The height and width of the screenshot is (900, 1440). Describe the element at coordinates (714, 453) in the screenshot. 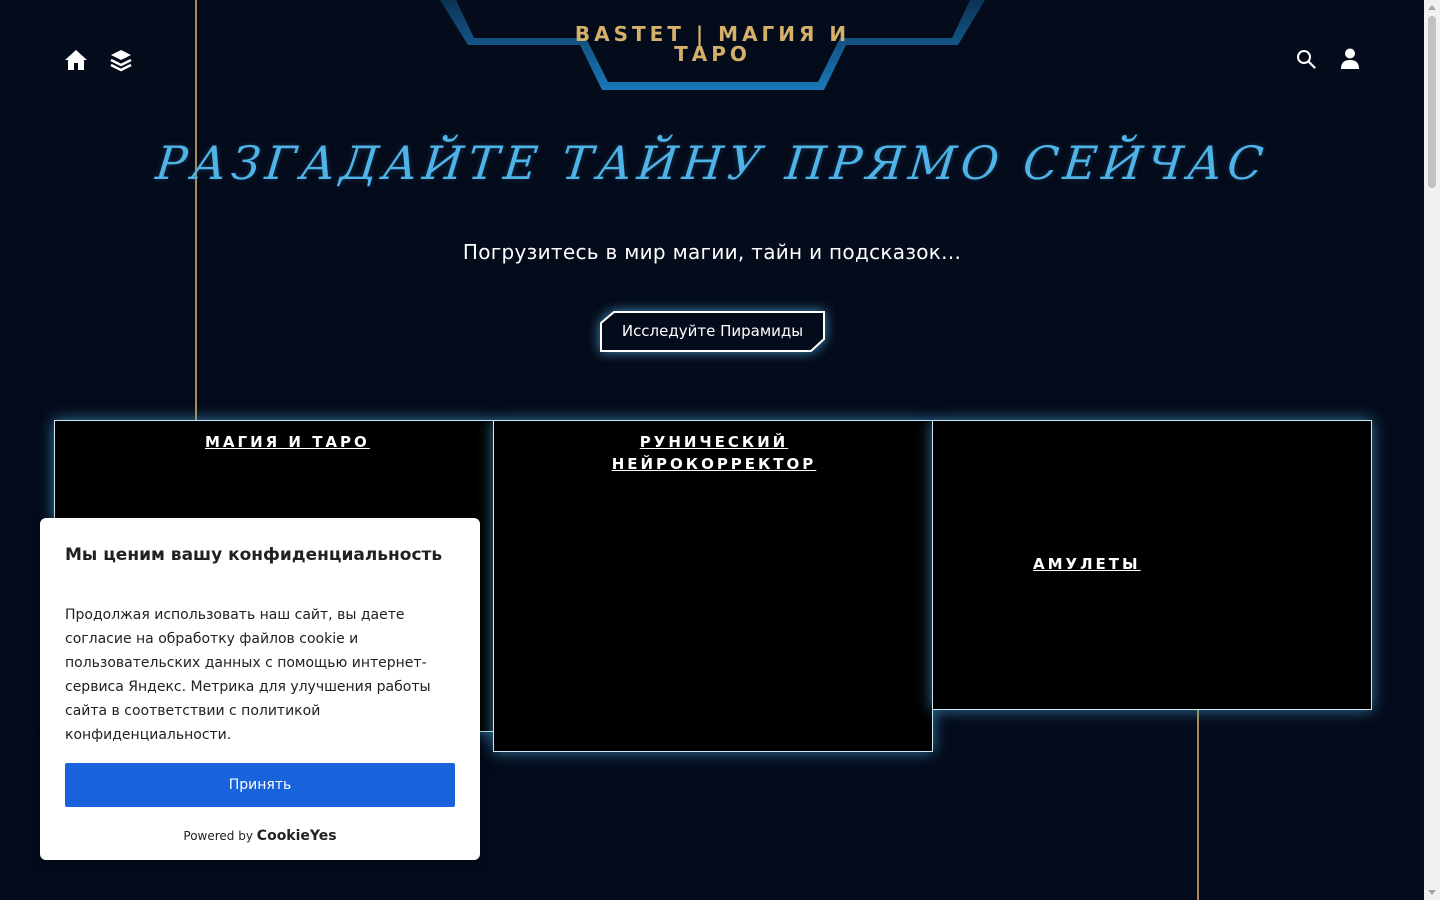

I see `card-title-runic-corrector: РУНИЧЕСКИЙ НЕЙРОКОРРЕКТОР` at that location.